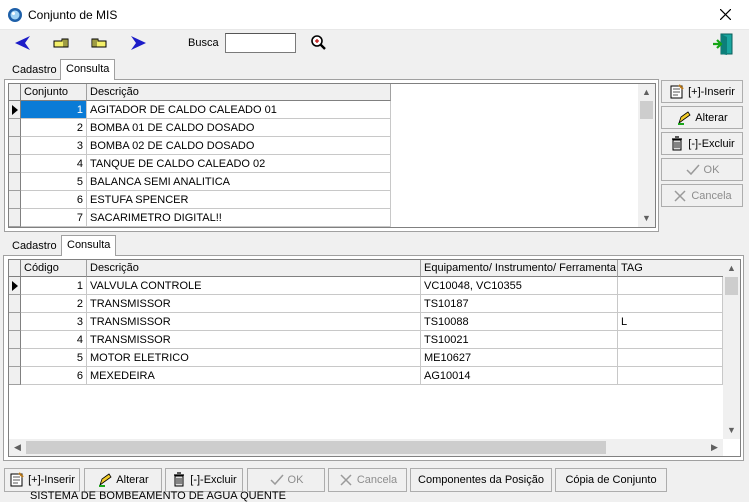  I want to click on cancela-button: Cancela, so click(702, 195).